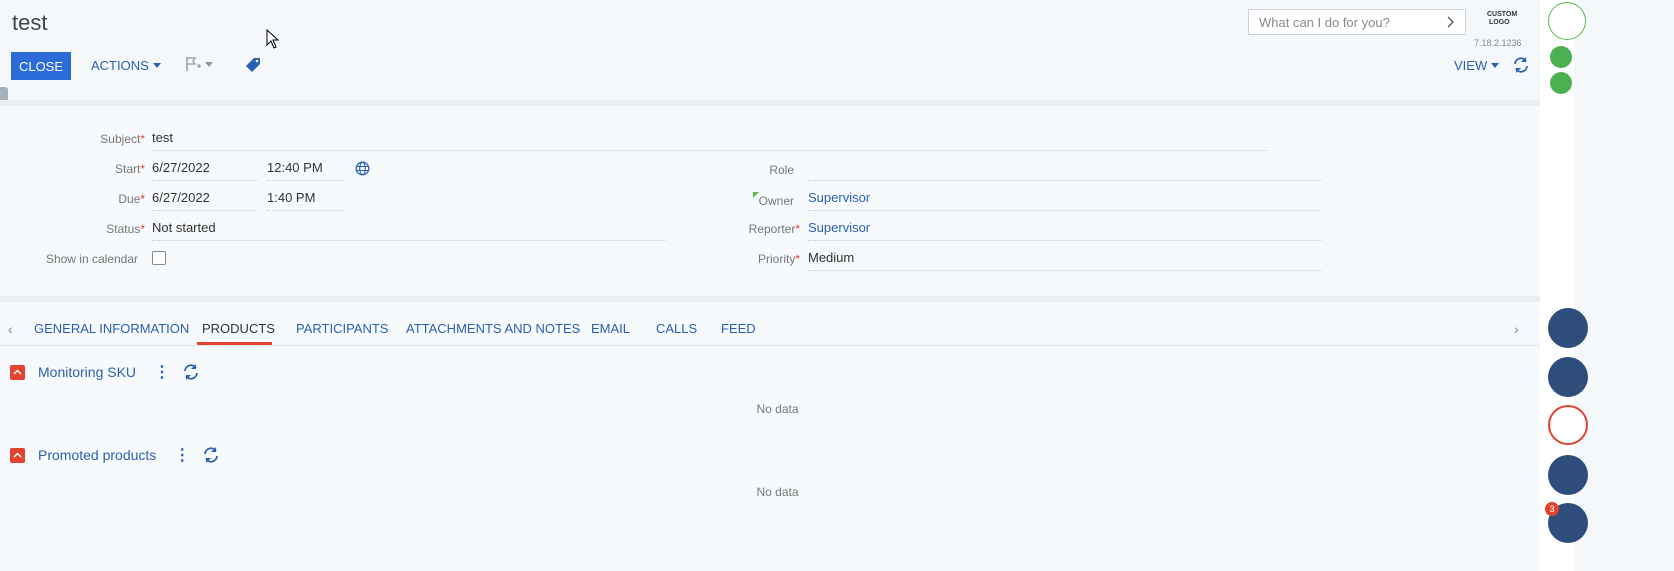 This screenshot has width=1674, height=571. I want to click on role-label: Role, so click(781, 170).